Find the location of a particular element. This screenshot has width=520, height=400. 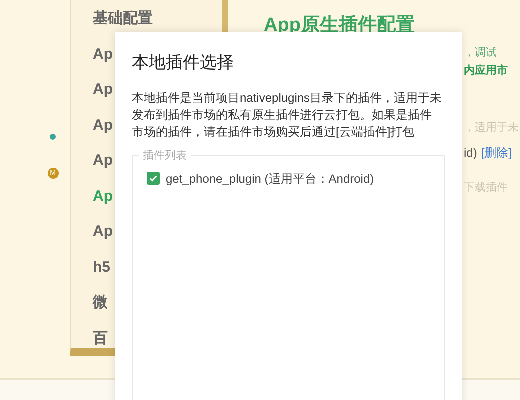

sidebar-item: 基础配置 is located at coordinates (157, 19).